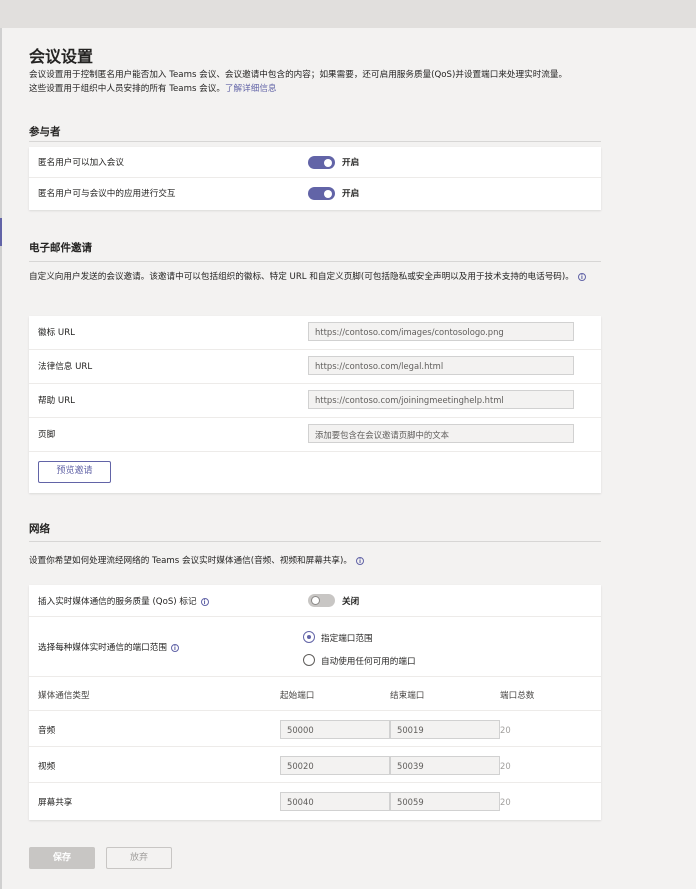  What do you see at coordinates (321, 193) in the screenshot?
I see `anonymous-apps-toggle` at bounding box center [321, 193].